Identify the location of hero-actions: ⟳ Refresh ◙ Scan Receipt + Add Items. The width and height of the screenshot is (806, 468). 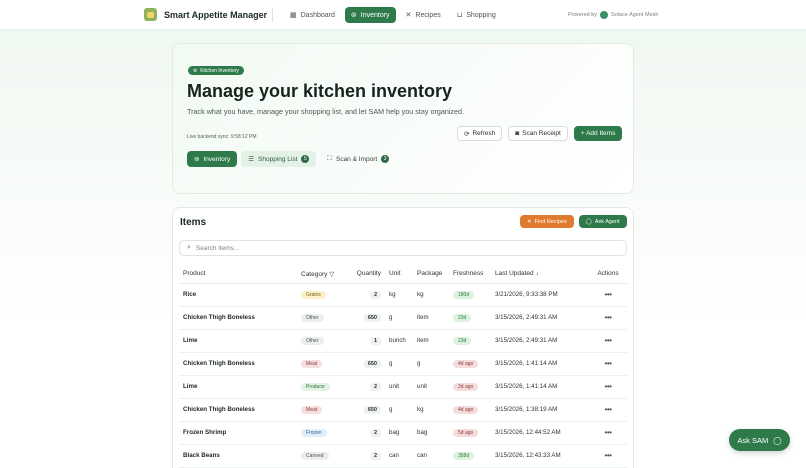
(540, 133).